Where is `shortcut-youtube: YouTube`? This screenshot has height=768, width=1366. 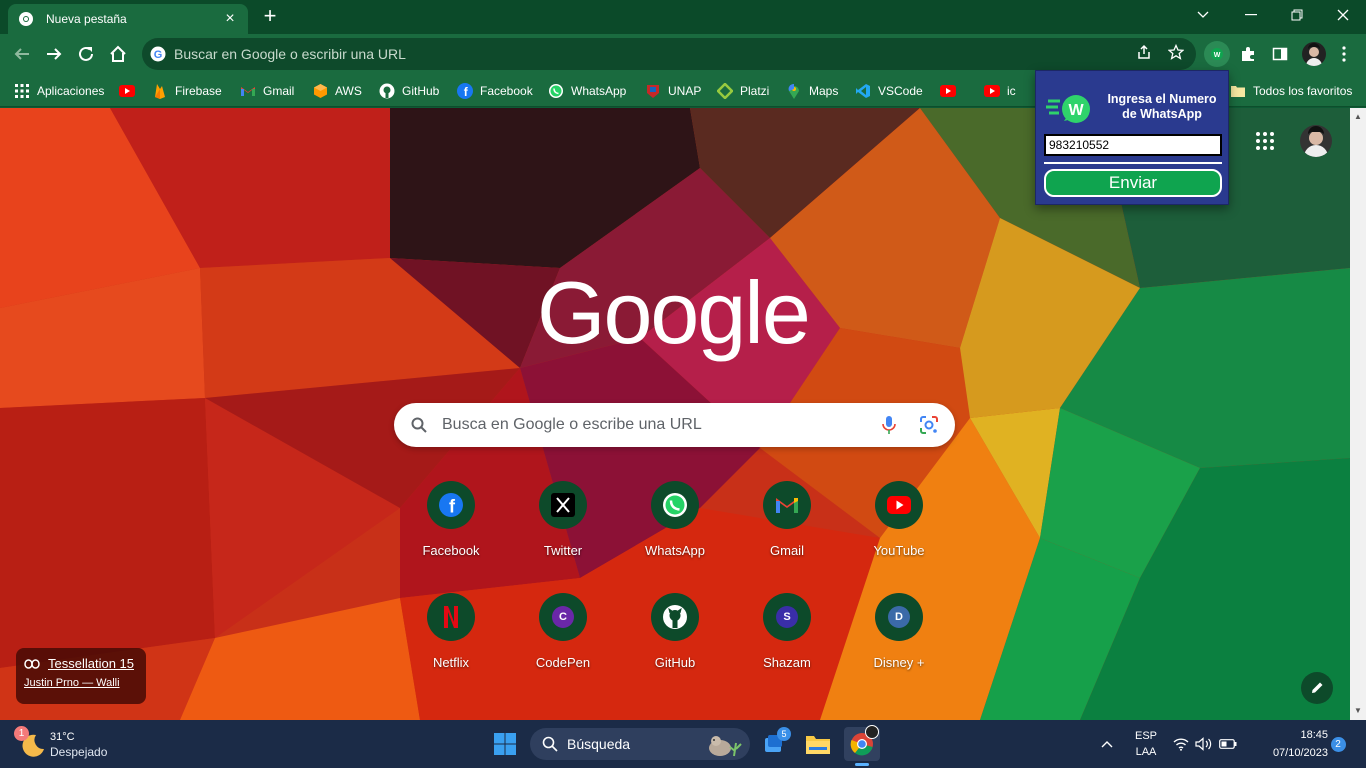
shortcut-youtube: YouTube is located at coordinates (899, 535).